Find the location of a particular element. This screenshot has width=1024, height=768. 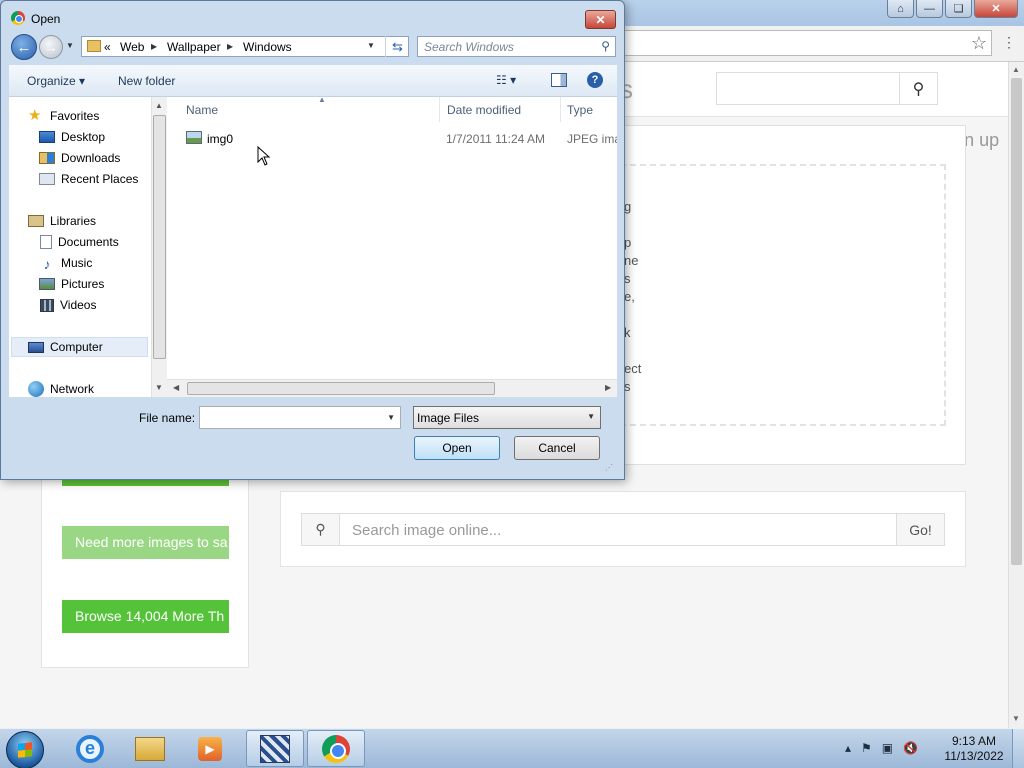

cancel-button: Cancel is located at coordinates (557, 448).